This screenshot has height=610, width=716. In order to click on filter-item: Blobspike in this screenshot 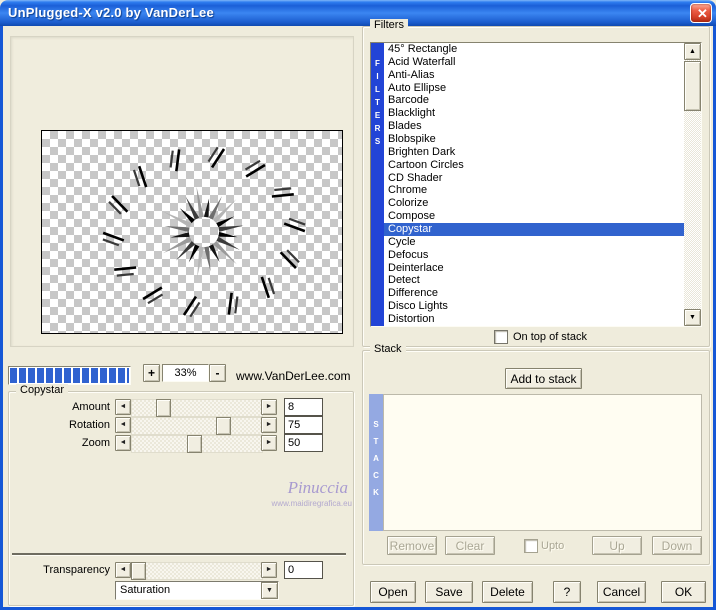, I will do `click(534, 139)`.